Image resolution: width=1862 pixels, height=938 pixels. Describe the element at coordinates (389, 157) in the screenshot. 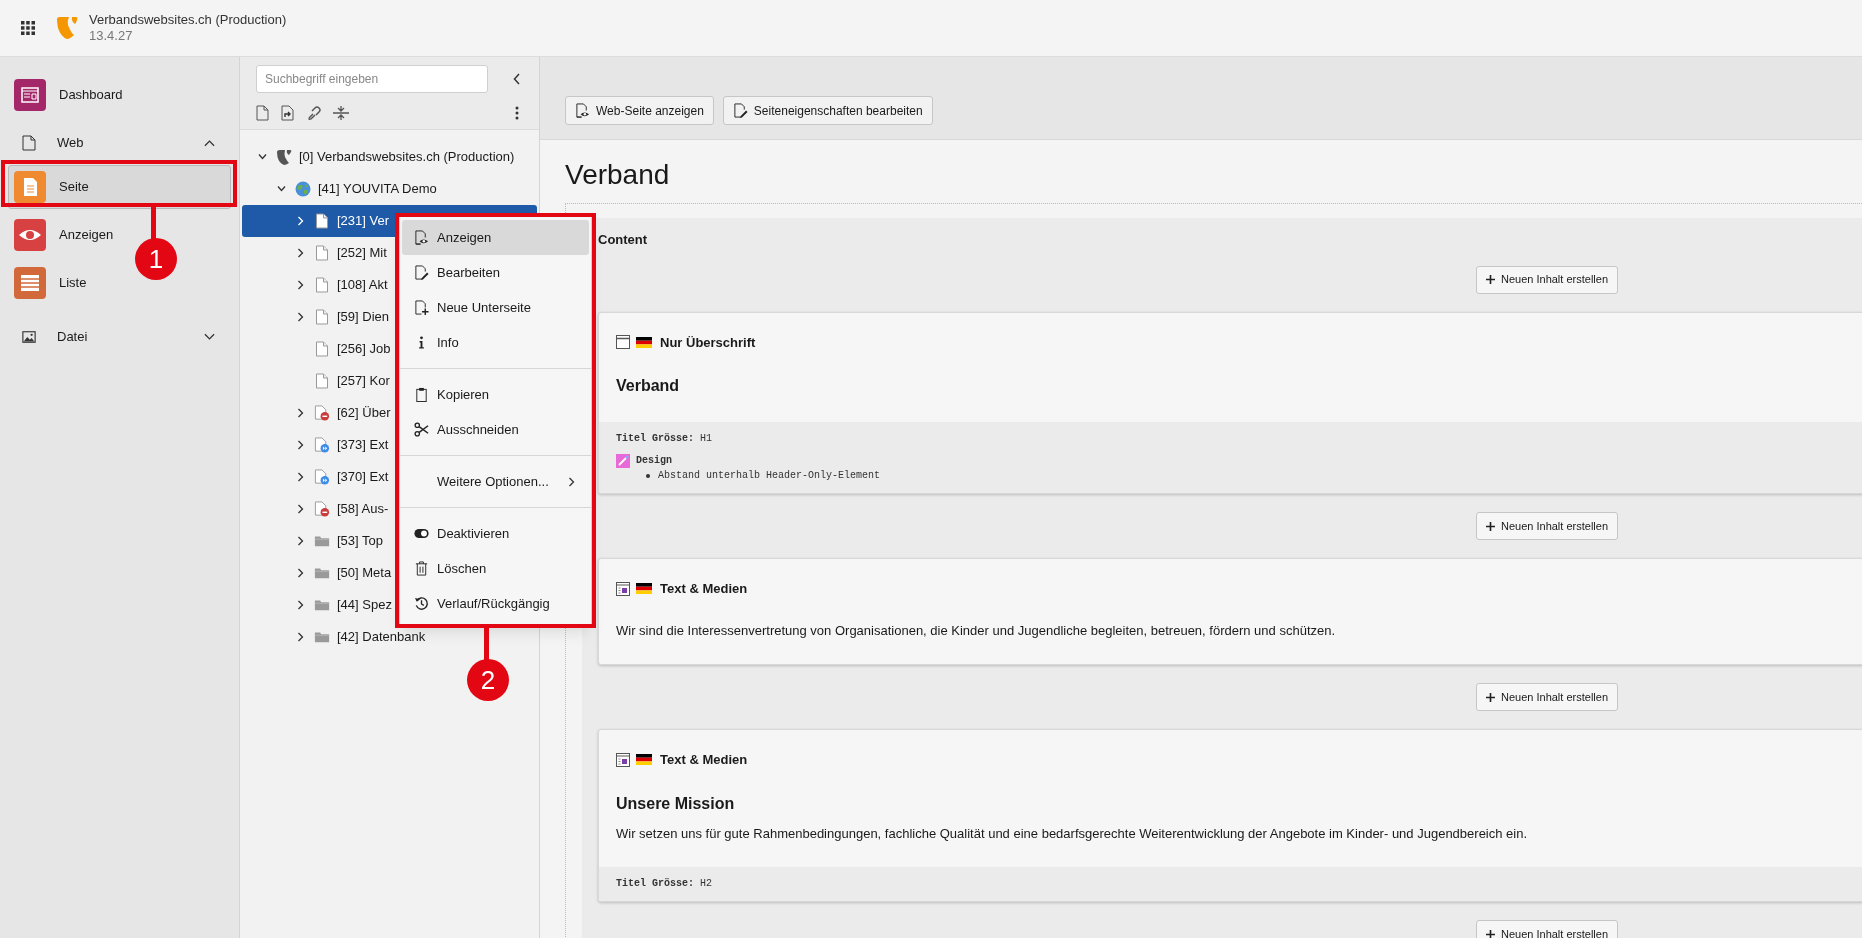

I see `tree-item: [0] Verbandswebsites.ch (Production)` at that location.